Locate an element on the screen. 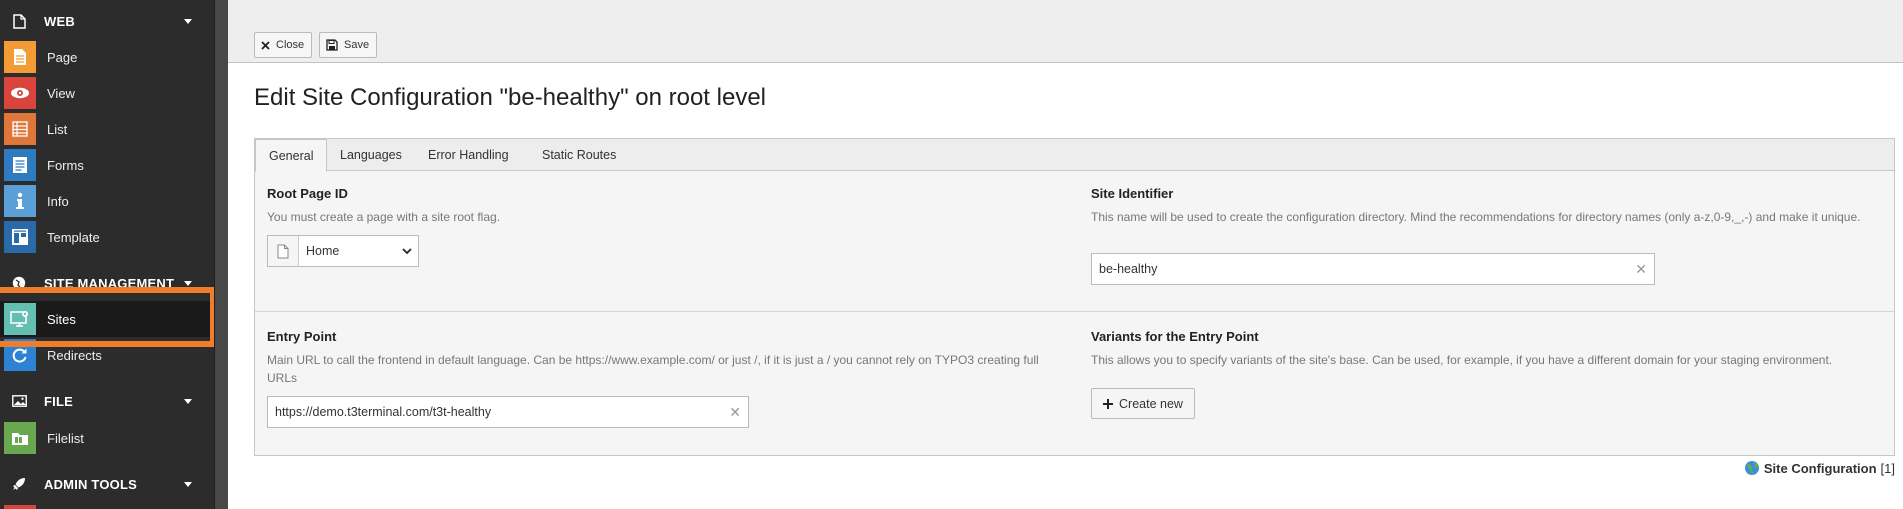 The height and width of the screenshot is (509, 1903). sidebar-scrollbar is located at coordinates (221, 254).